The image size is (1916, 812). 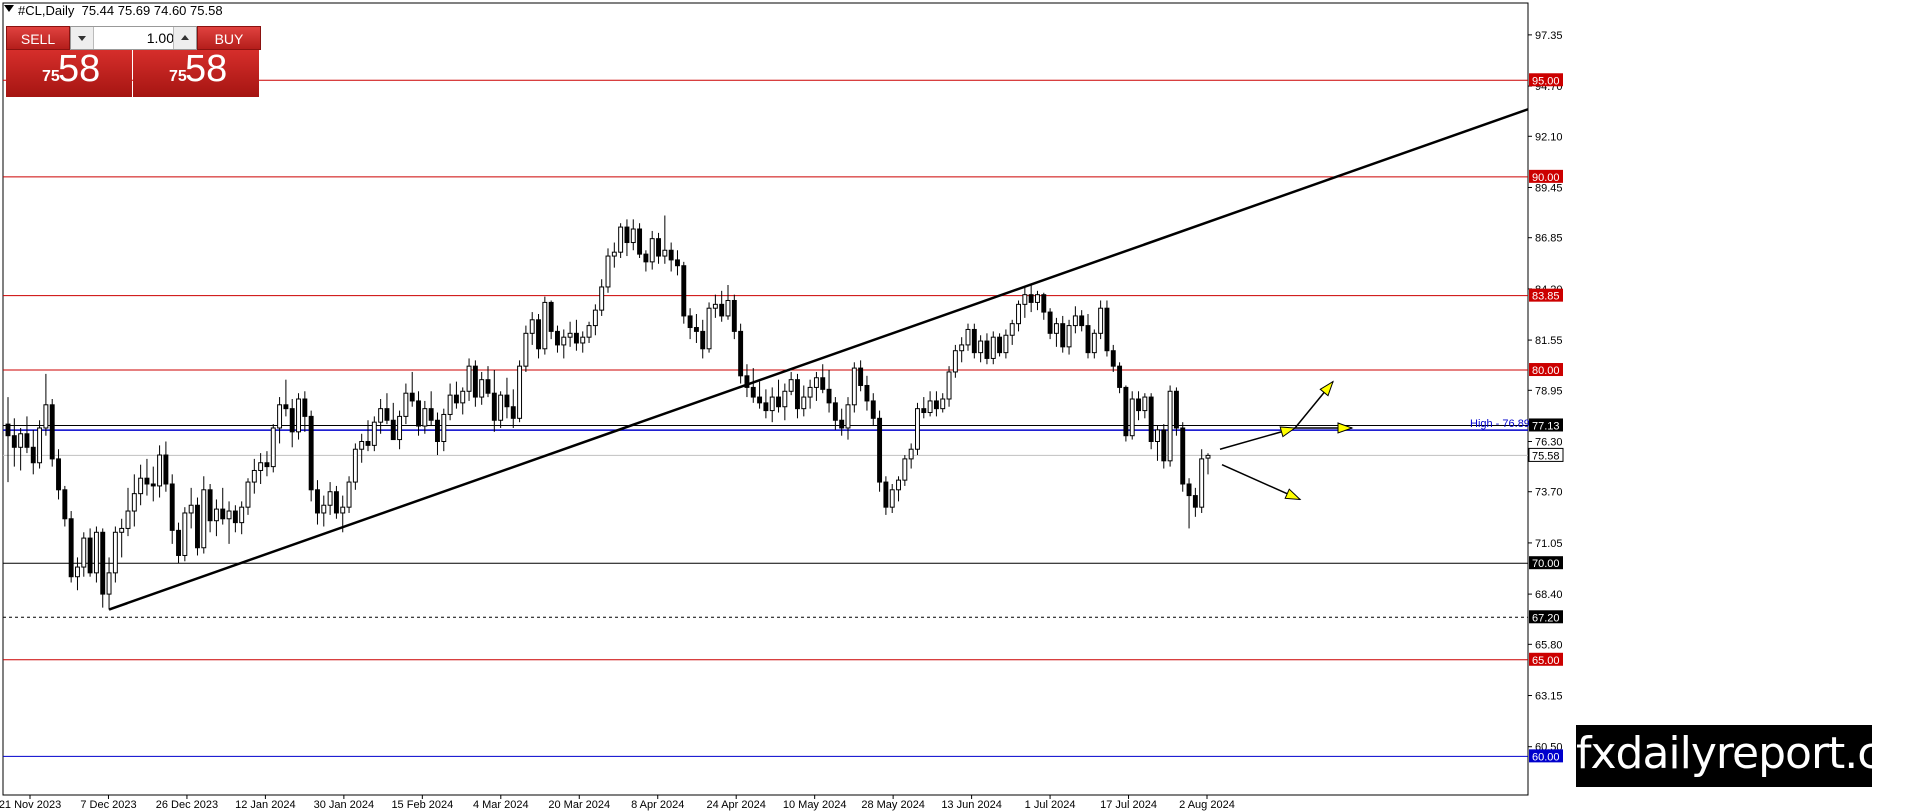 I want to click on chart-header: #CL,Daily 75.44 75.69 74.60 75.58, so click(x=120, y=10).